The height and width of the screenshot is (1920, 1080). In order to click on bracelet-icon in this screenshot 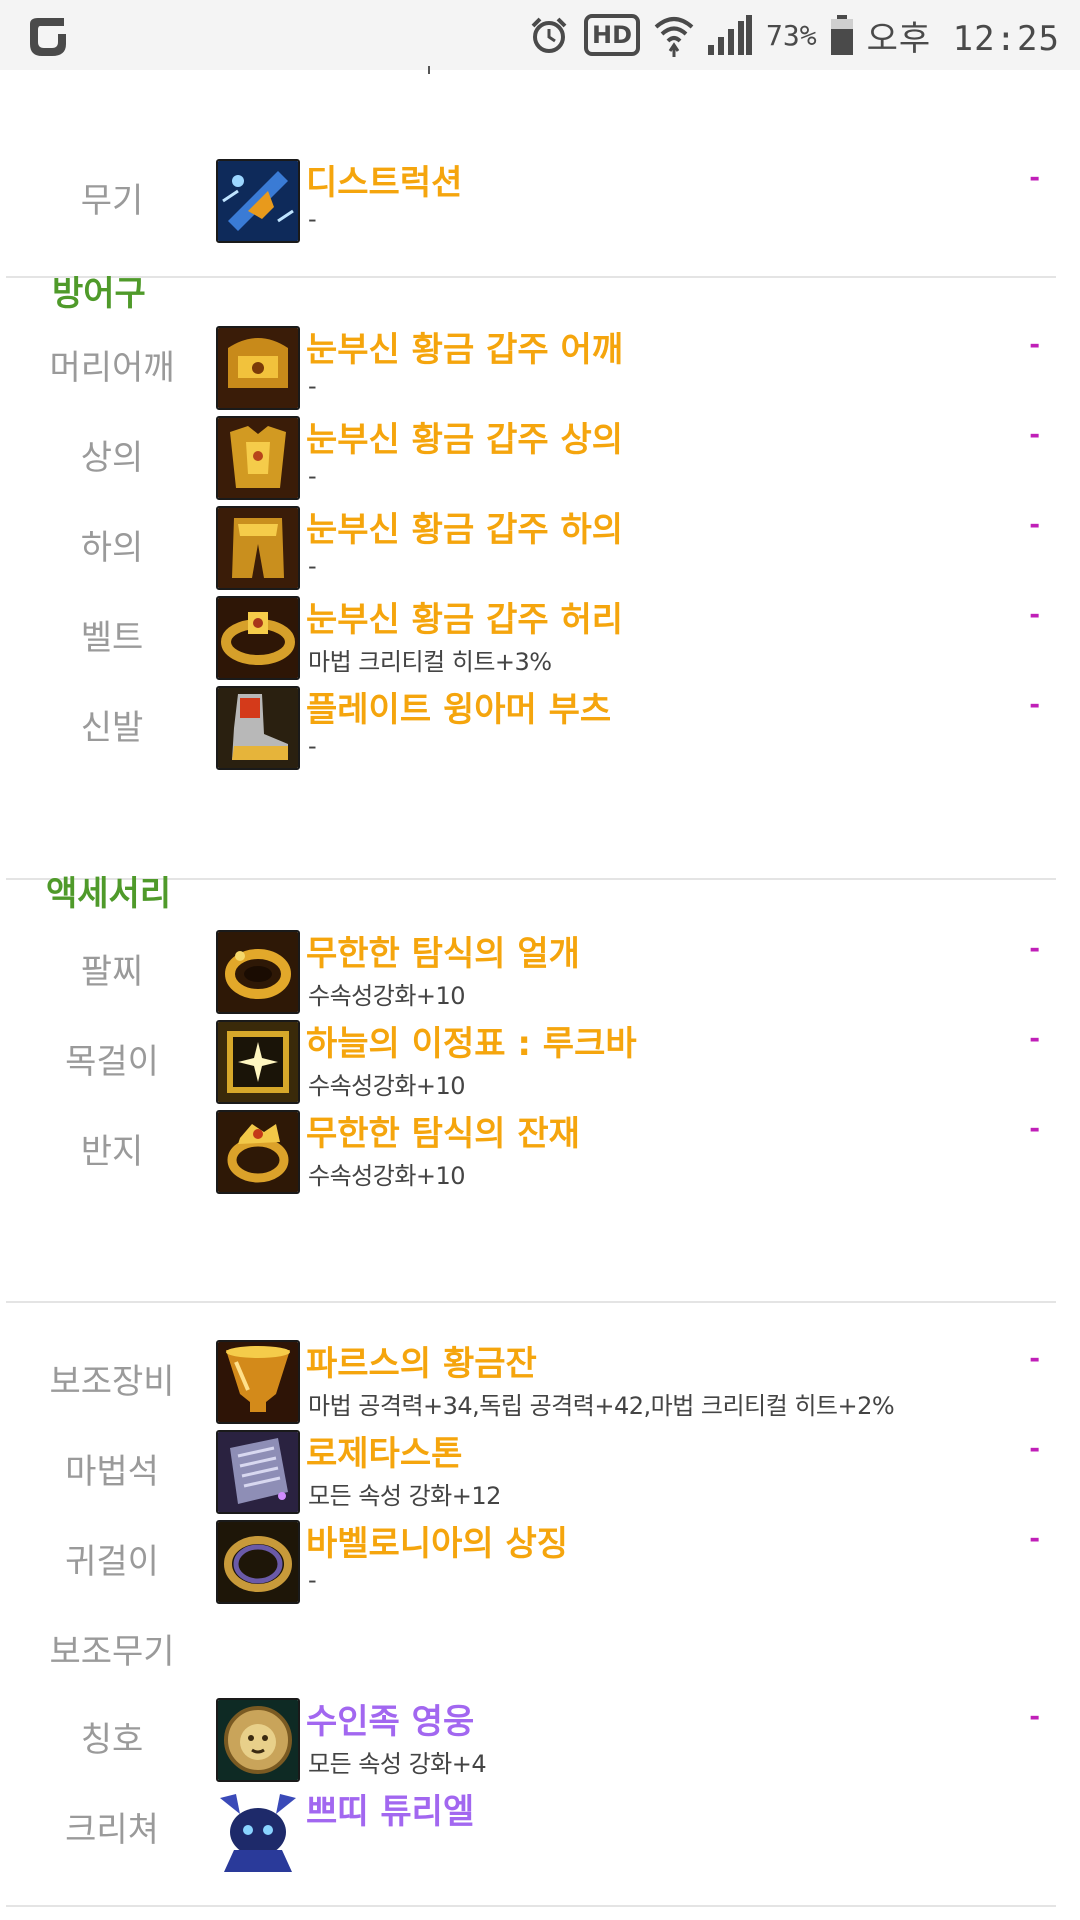, I will do `click(258, 972)`.